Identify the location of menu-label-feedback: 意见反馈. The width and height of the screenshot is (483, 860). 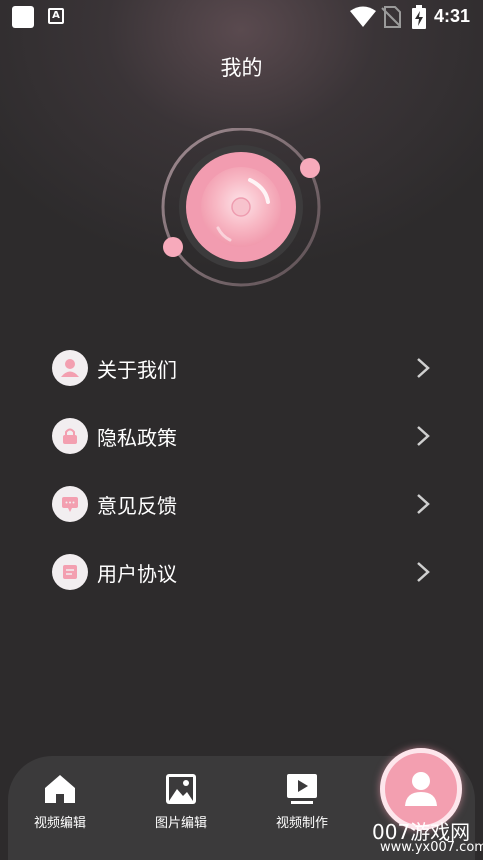
(137, 506).